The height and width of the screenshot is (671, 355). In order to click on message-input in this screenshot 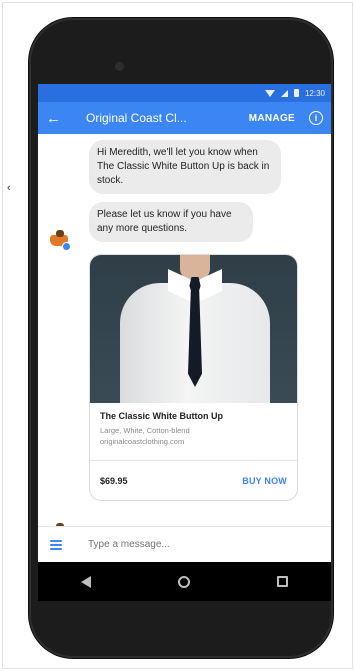, I will do `click(178, 544)`.